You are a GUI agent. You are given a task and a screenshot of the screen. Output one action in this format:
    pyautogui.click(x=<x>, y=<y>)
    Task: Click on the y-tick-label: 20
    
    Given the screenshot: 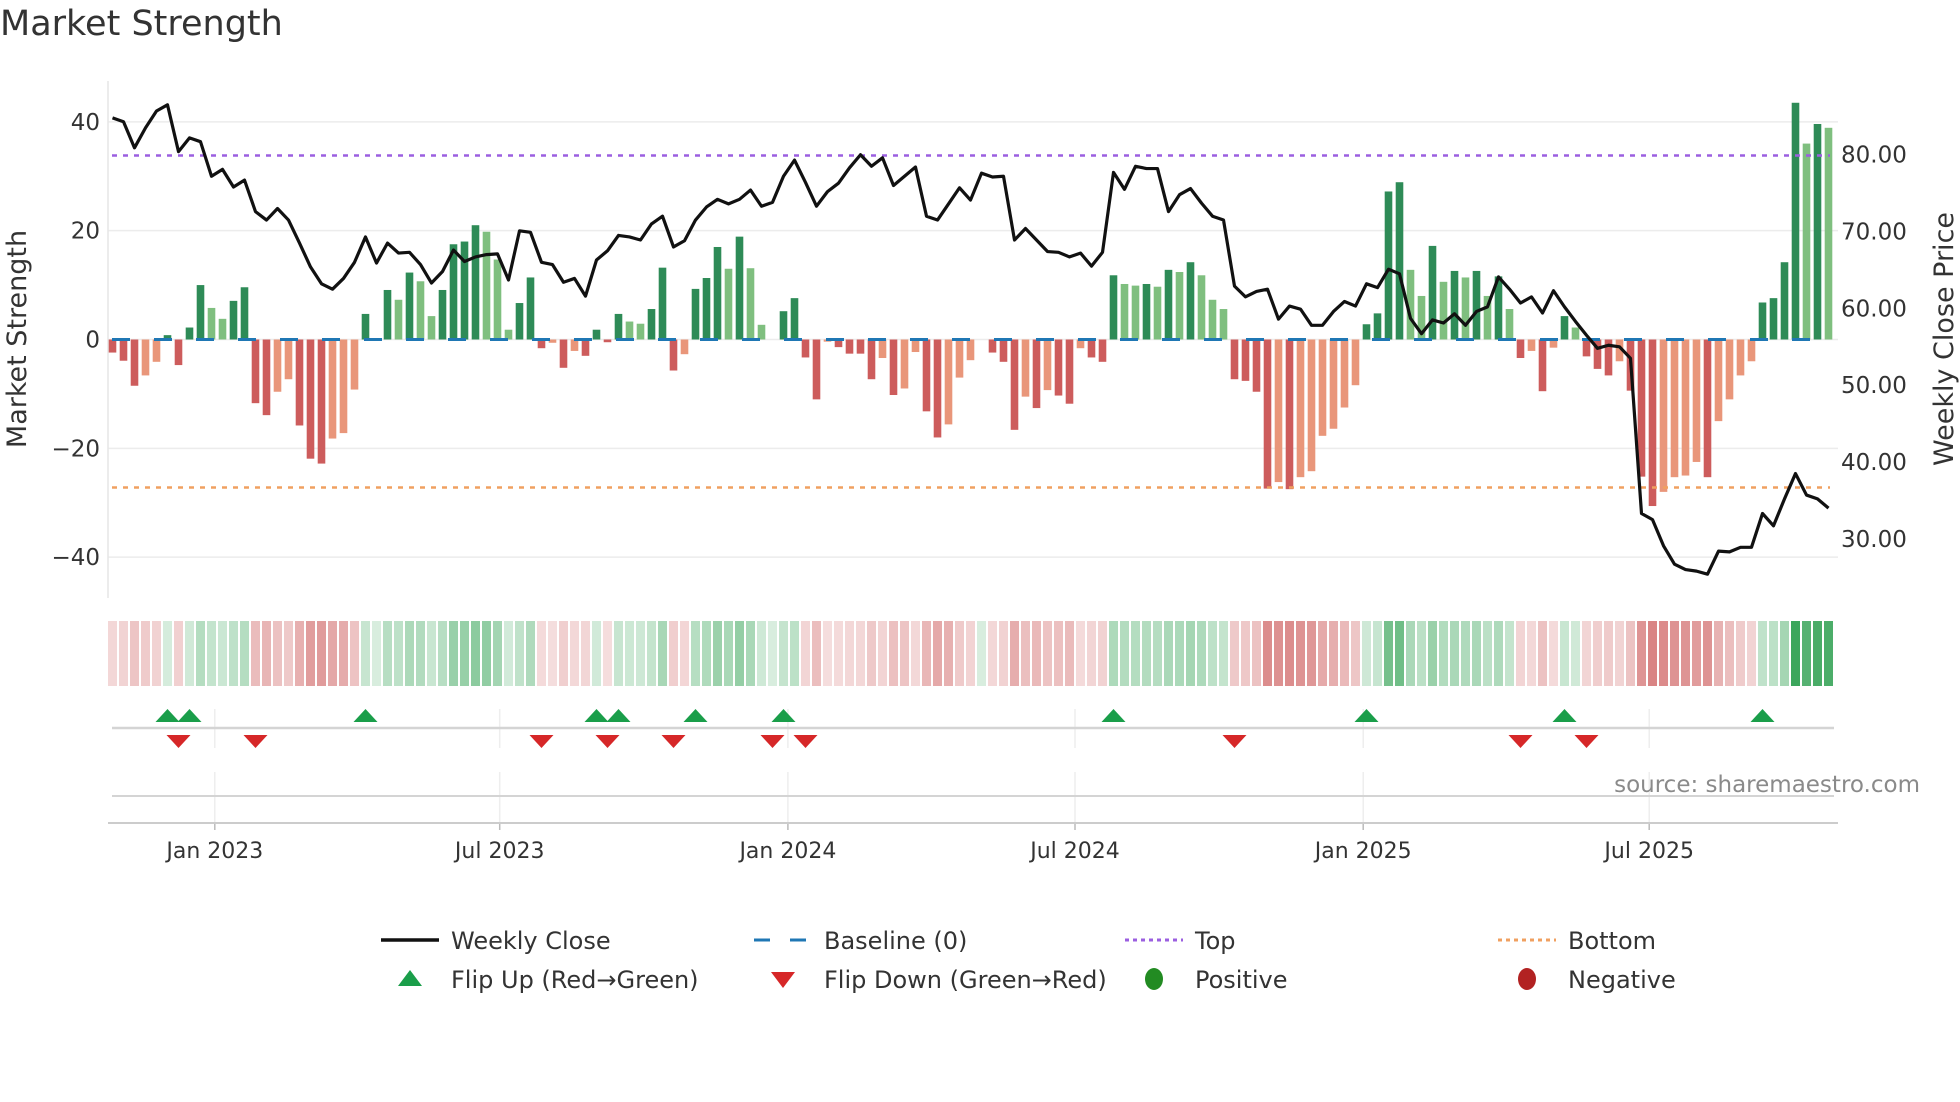 What is the action you would take?
    pyautogui.click(x=85, y=232)
    